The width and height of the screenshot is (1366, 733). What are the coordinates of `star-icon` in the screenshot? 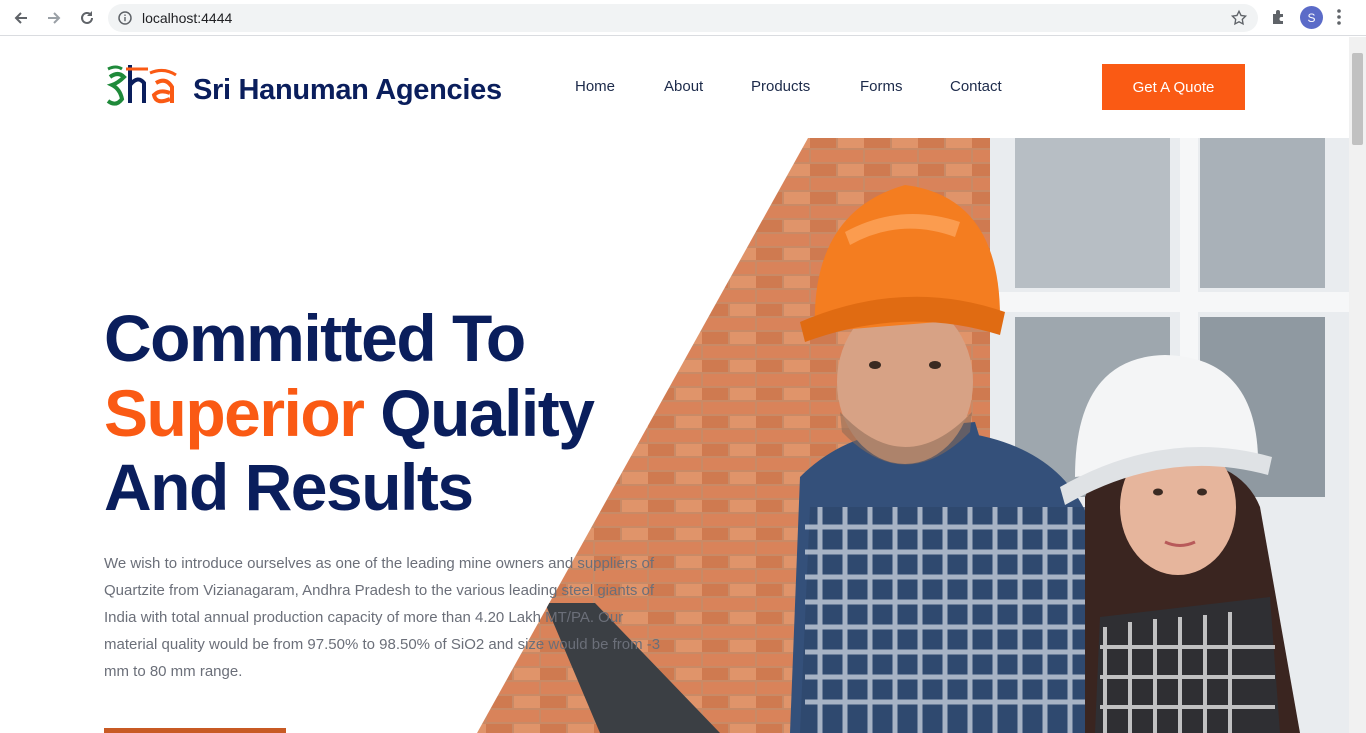 It's located at (1239, 20).